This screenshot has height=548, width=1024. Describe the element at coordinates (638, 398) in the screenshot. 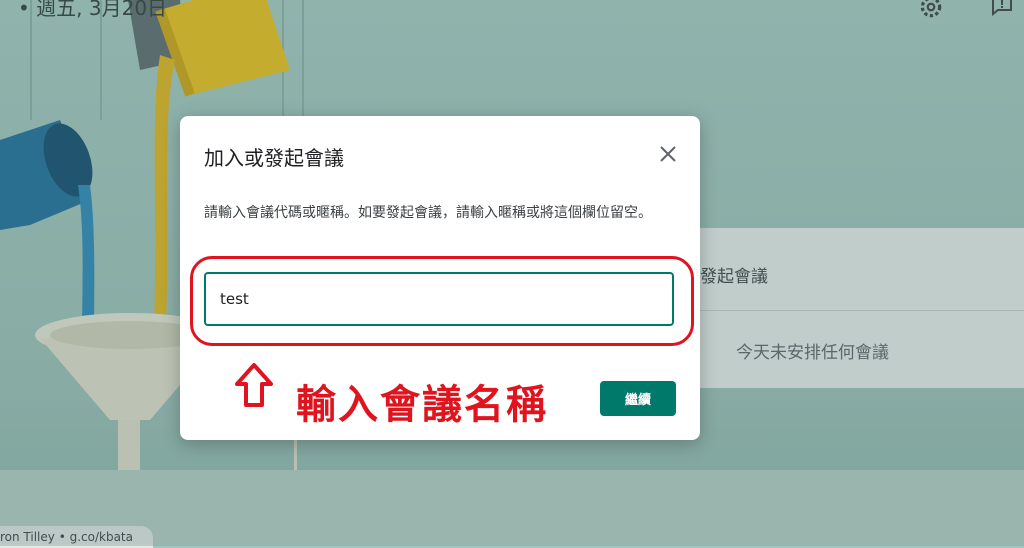

I see `continue-button: 繼續` at that location.